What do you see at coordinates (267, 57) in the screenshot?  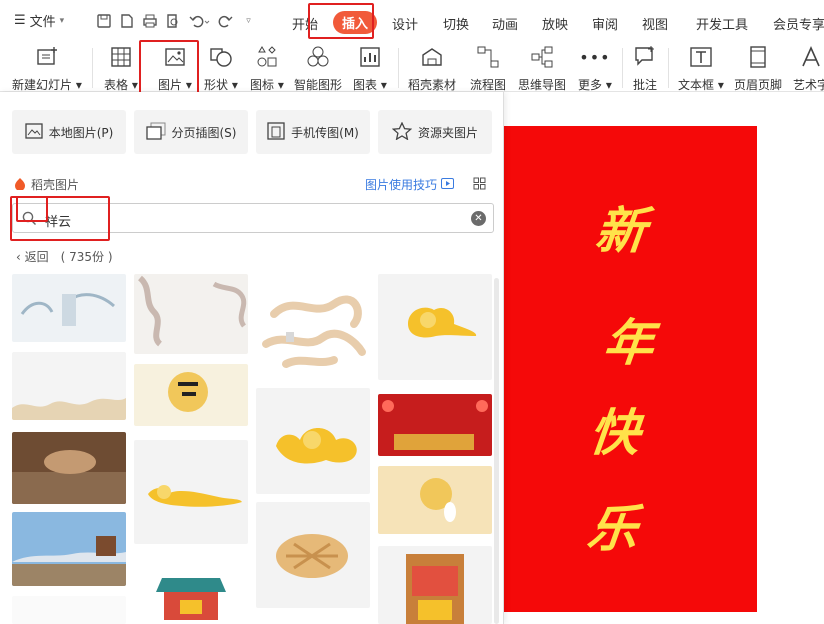 I see `icon-library-icon` at bounding box center [267, 57].